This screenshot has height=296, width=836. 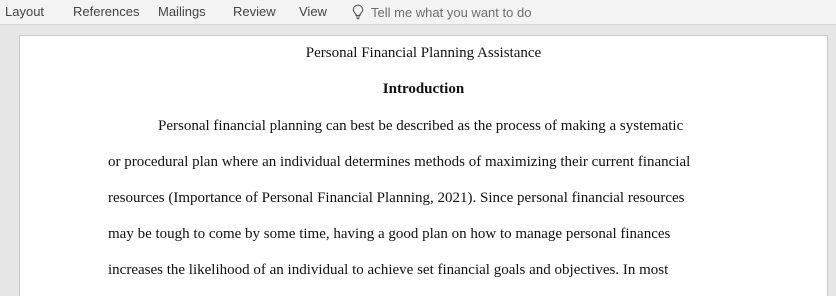 I want to click on tell-me-search: Tell me what you want to do, so click(x=441, y=12).